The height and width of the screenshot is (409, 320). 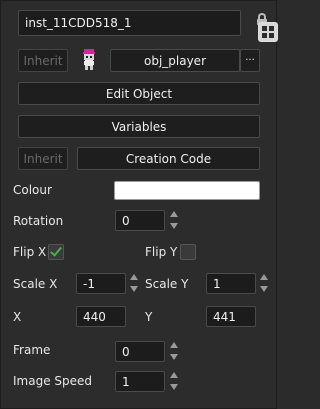 What do you see at coordinates (89, 59) in the screenshot?
I see `player-sprite-icon` at bounding box center [89, 59].